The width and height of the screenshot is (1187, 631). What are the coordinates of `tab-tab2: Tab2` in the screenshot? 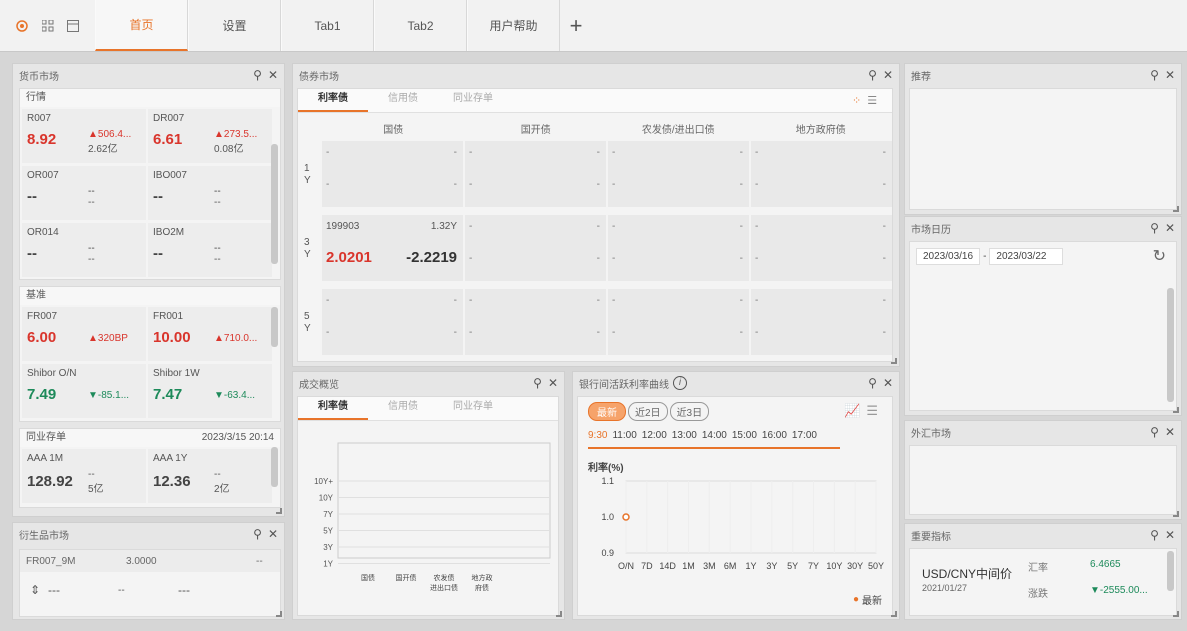 It's located at (420, 25).